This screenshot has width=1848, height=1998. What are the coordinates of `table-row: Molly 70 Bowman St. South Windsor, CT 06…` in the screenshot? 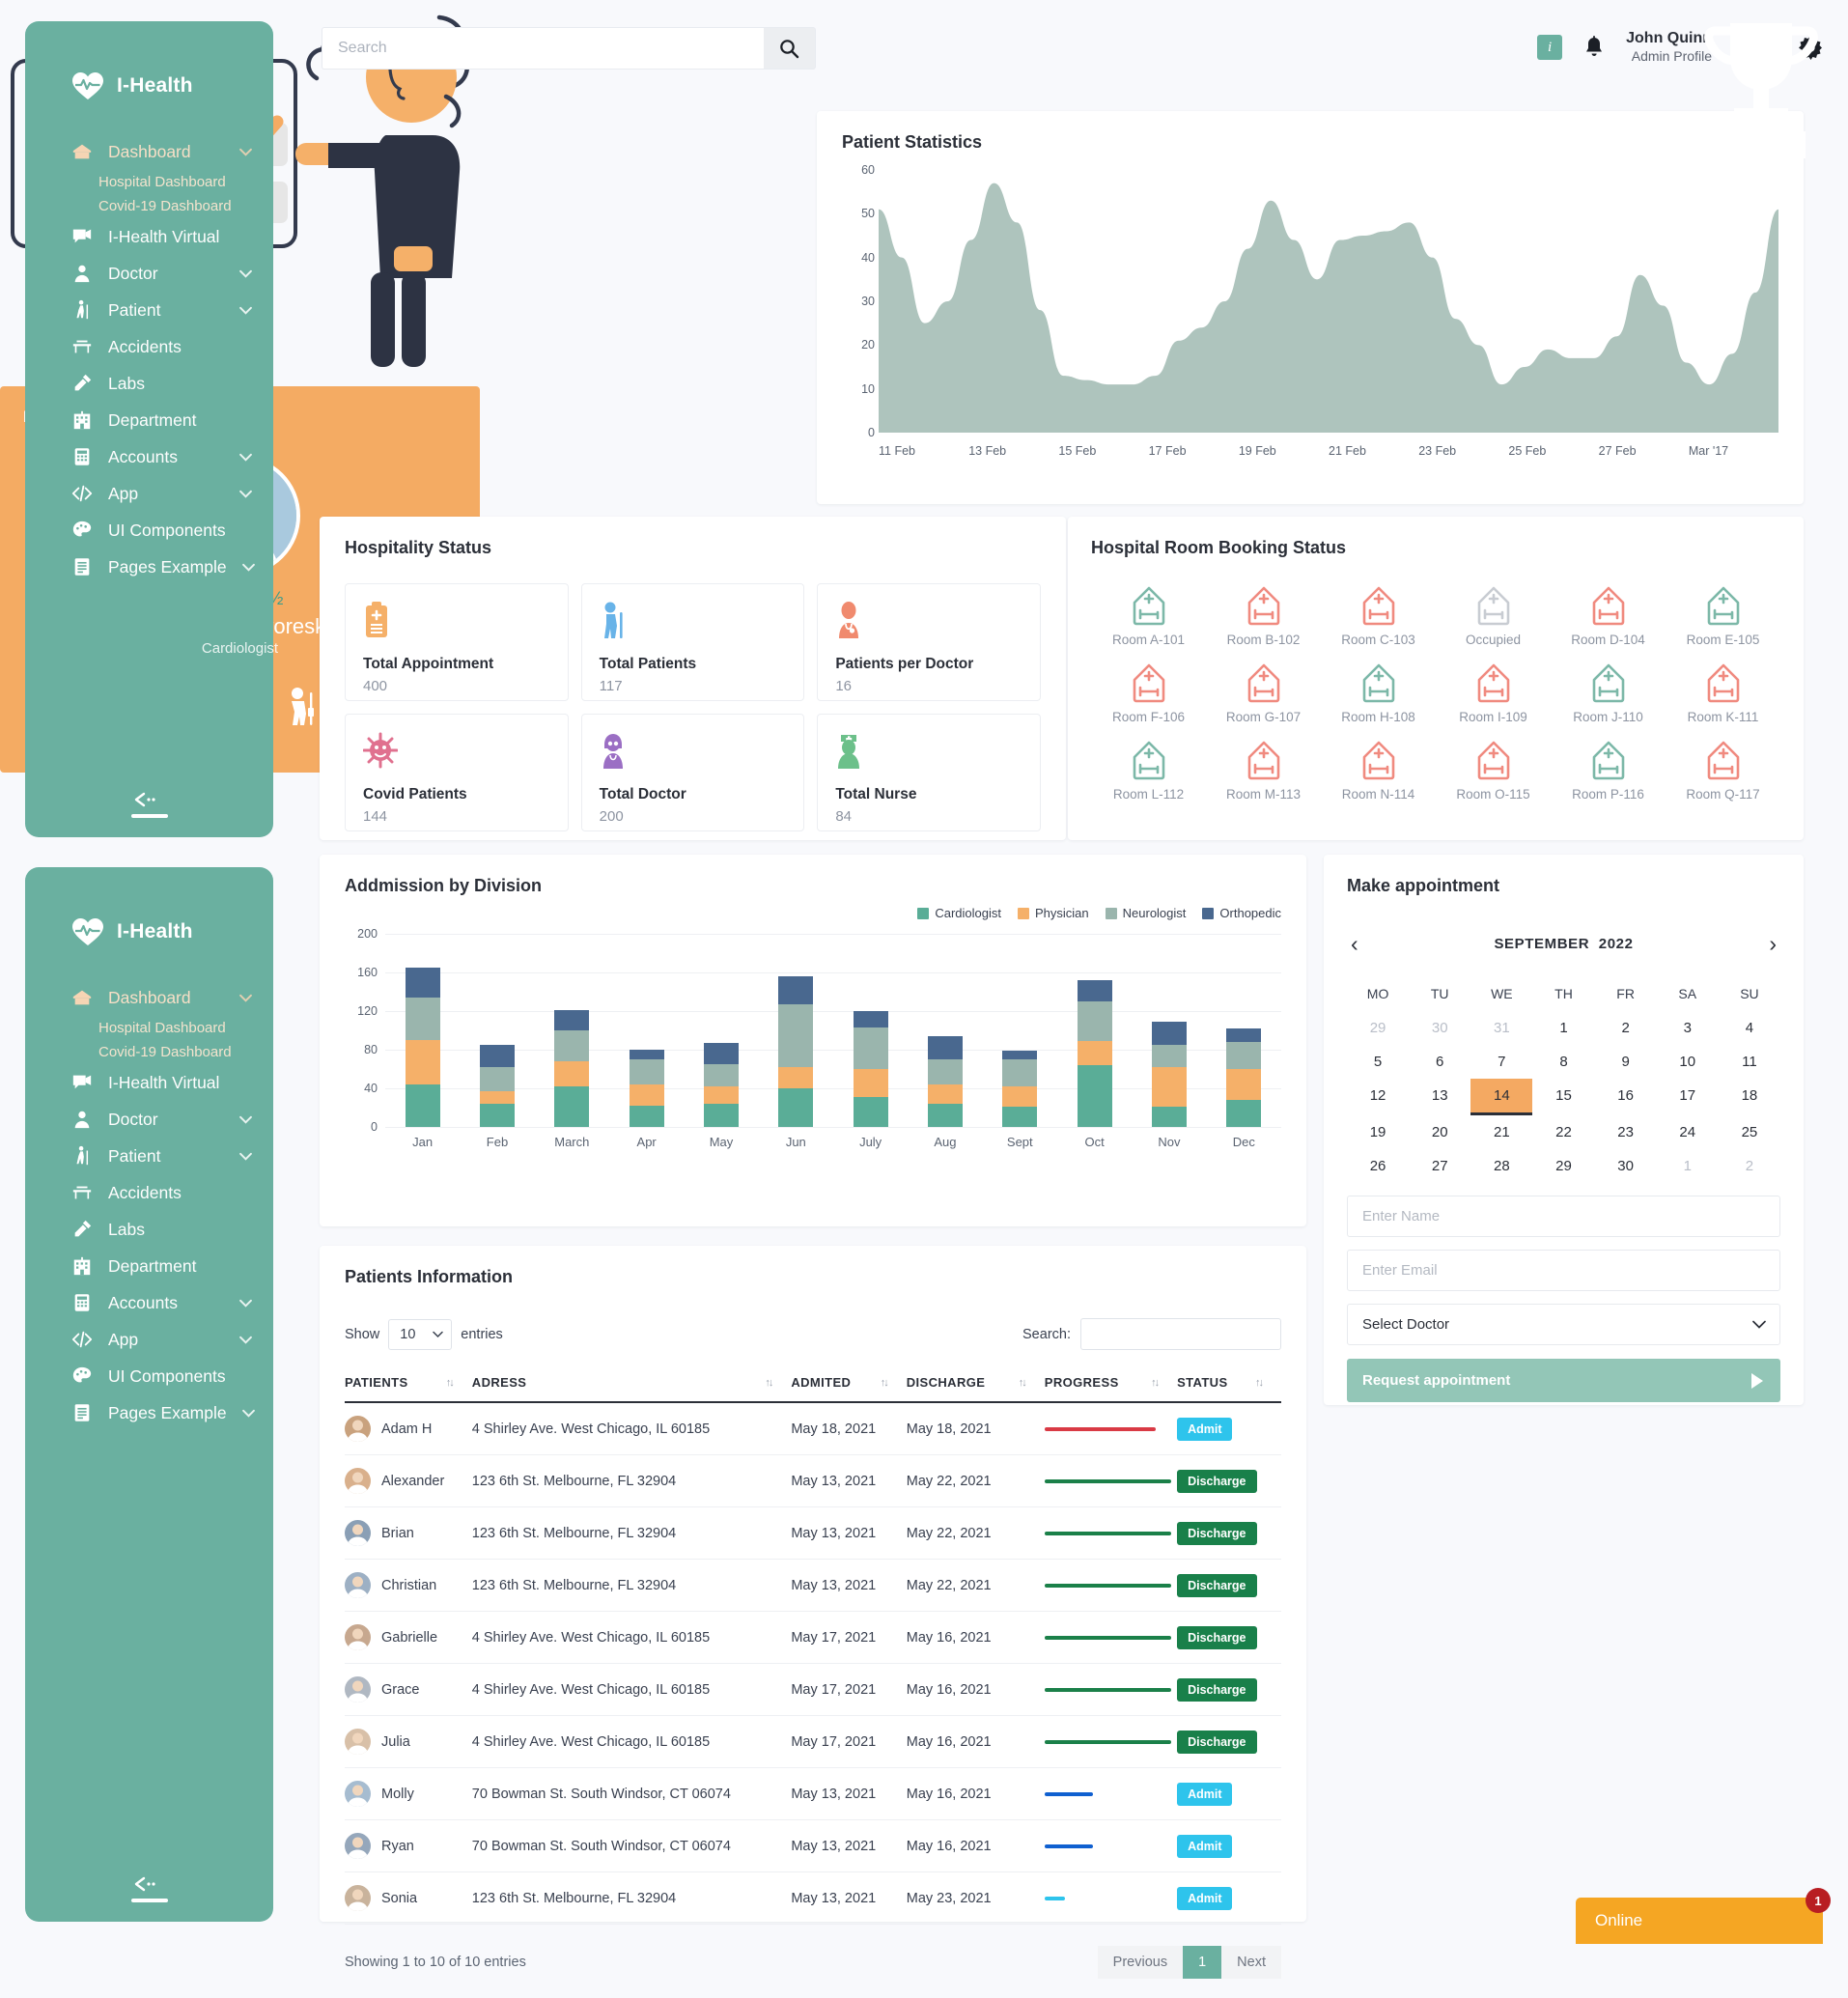 It's located at (813, 1793).